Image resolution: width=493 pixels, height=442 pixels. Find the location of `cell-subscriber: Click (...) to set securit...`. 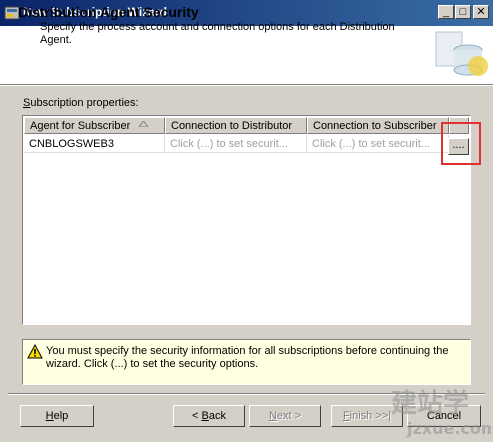

cell-subscriber: Click (...) to set securit... is located at coordinates (378, 144).